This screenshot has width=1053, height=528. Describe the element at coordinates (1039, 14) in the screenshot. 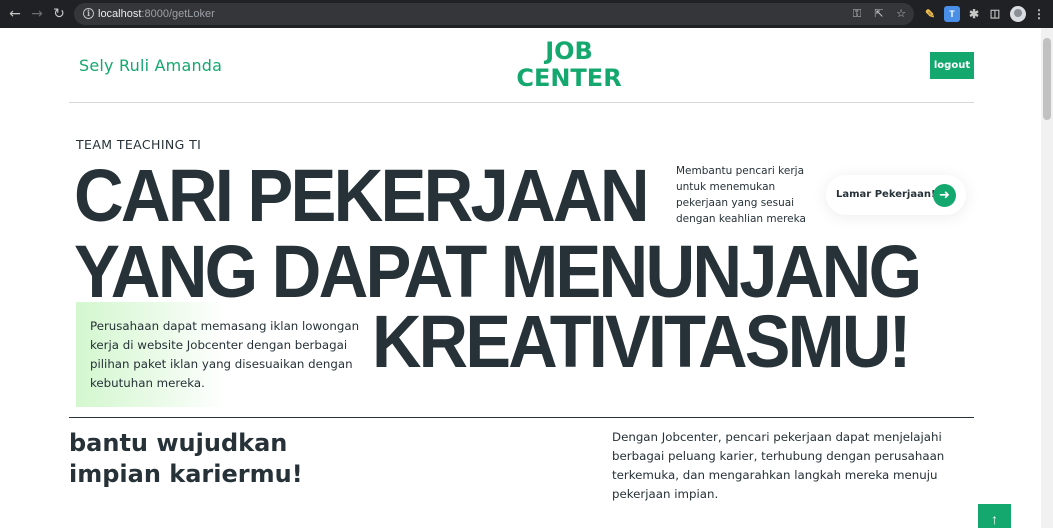

I see `menu-icon: ⋮` at that location.